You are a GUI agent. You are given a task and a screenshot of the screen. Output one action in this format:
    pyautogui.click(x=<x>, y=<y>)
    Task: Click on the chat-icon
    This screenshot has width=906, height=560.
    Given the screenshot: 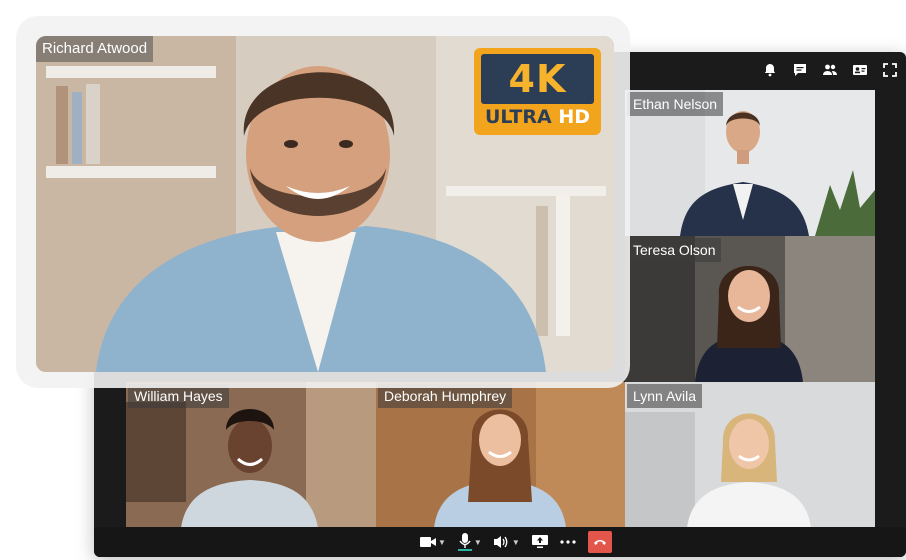 What is the action you would take?
    pyautogui.click(x=800, y=70)
    